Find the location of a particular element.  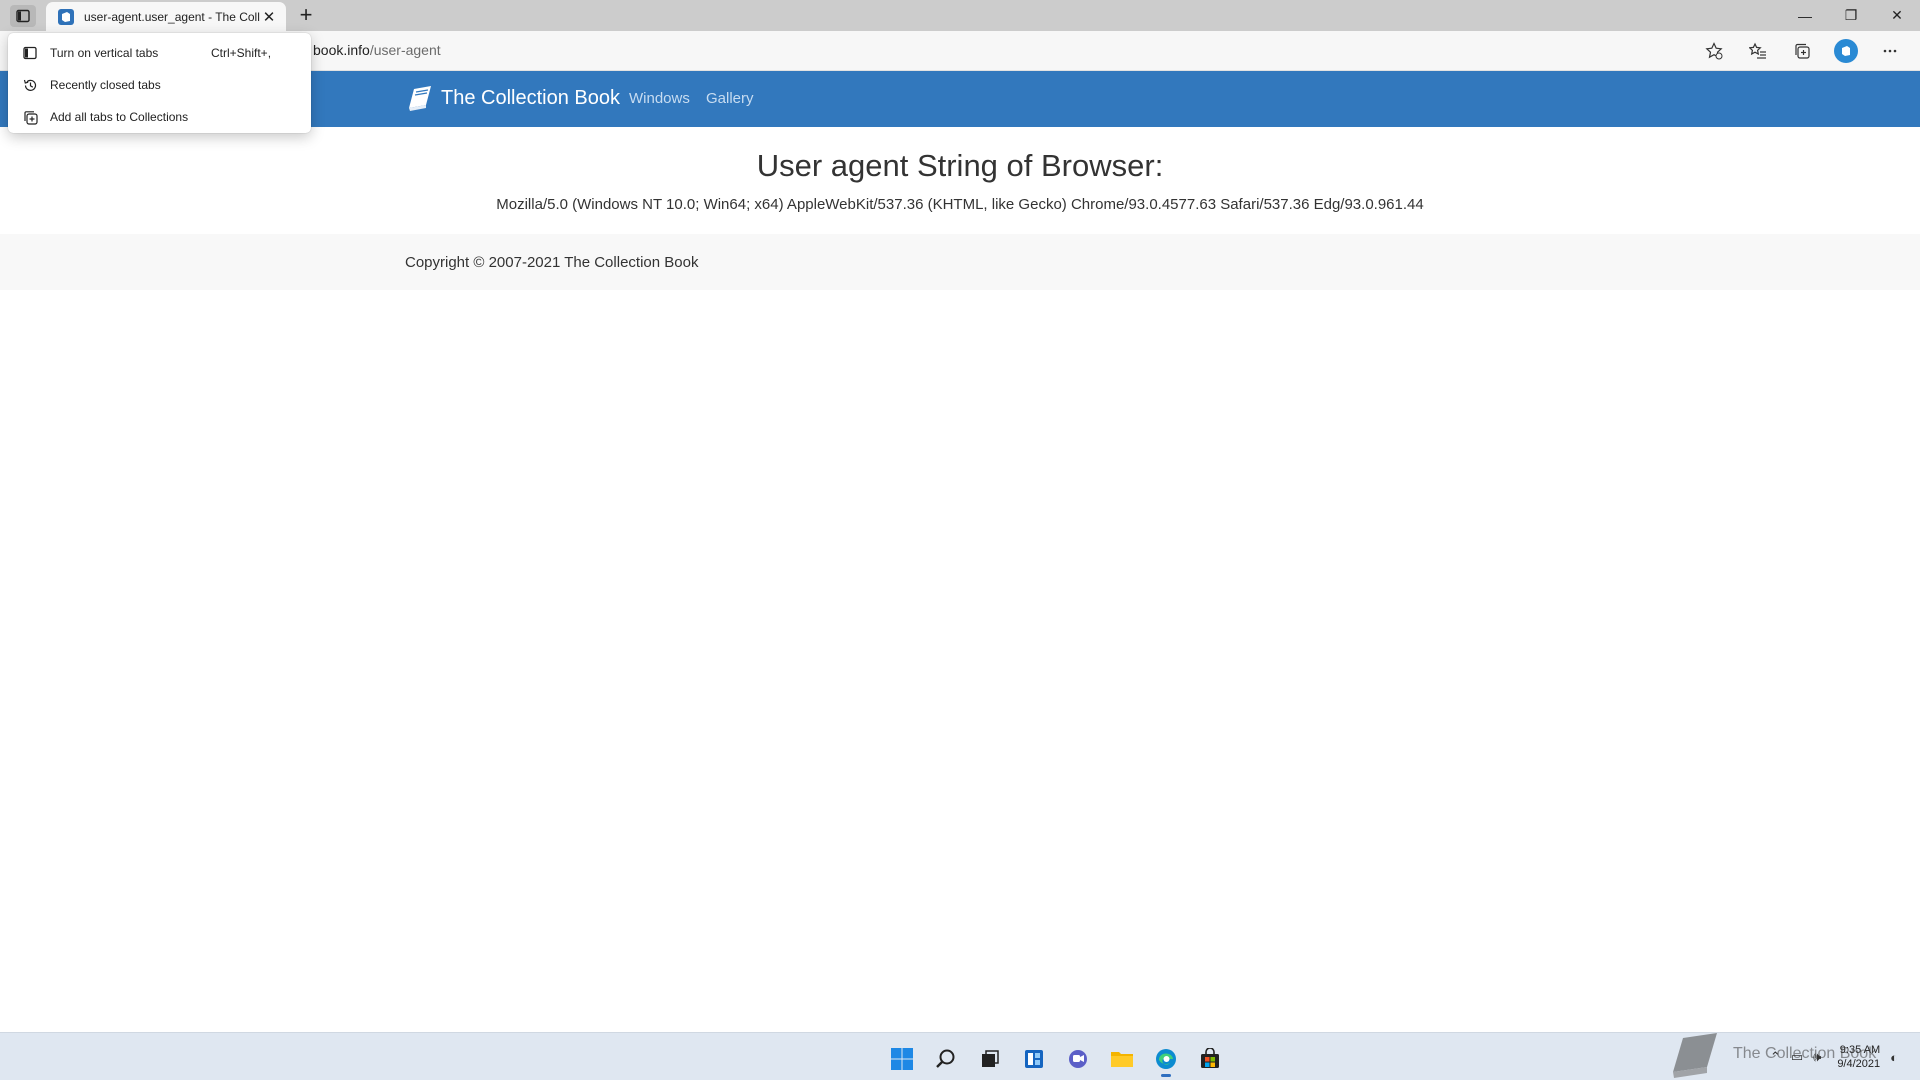

favorites-icon is located at coordinates (1758, 51).